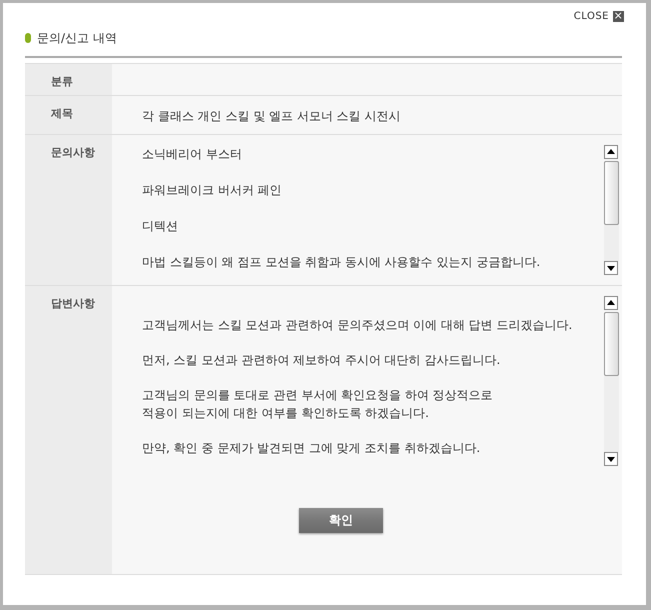 Image resolution: width=651 pixels, height=610 pixels. Describe the element at coordinates (62, 113) in the screenshot. I see `row-label: 제목` at that location.